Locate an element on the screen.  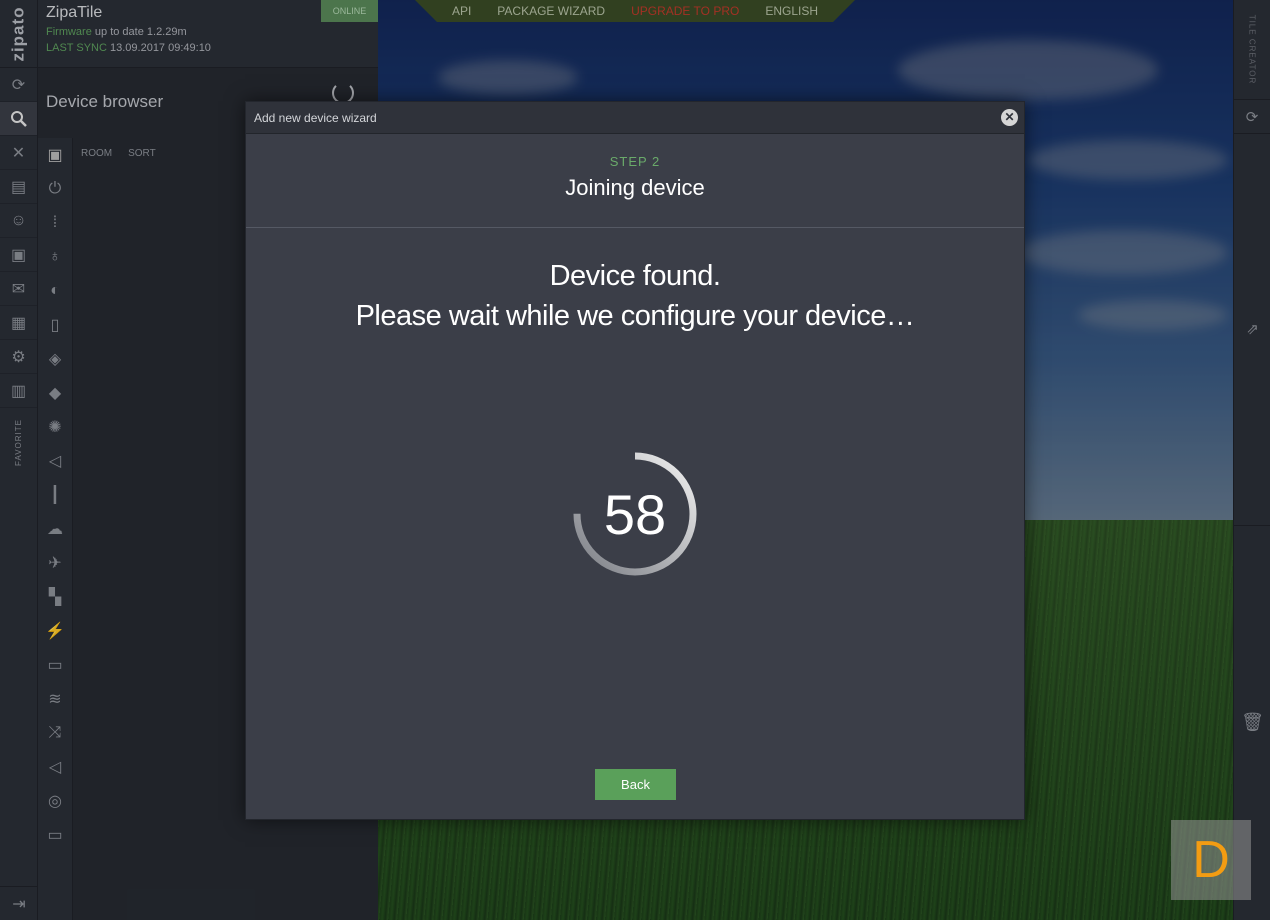
step-label: STEP 2 is located at coordinates (635, 161).